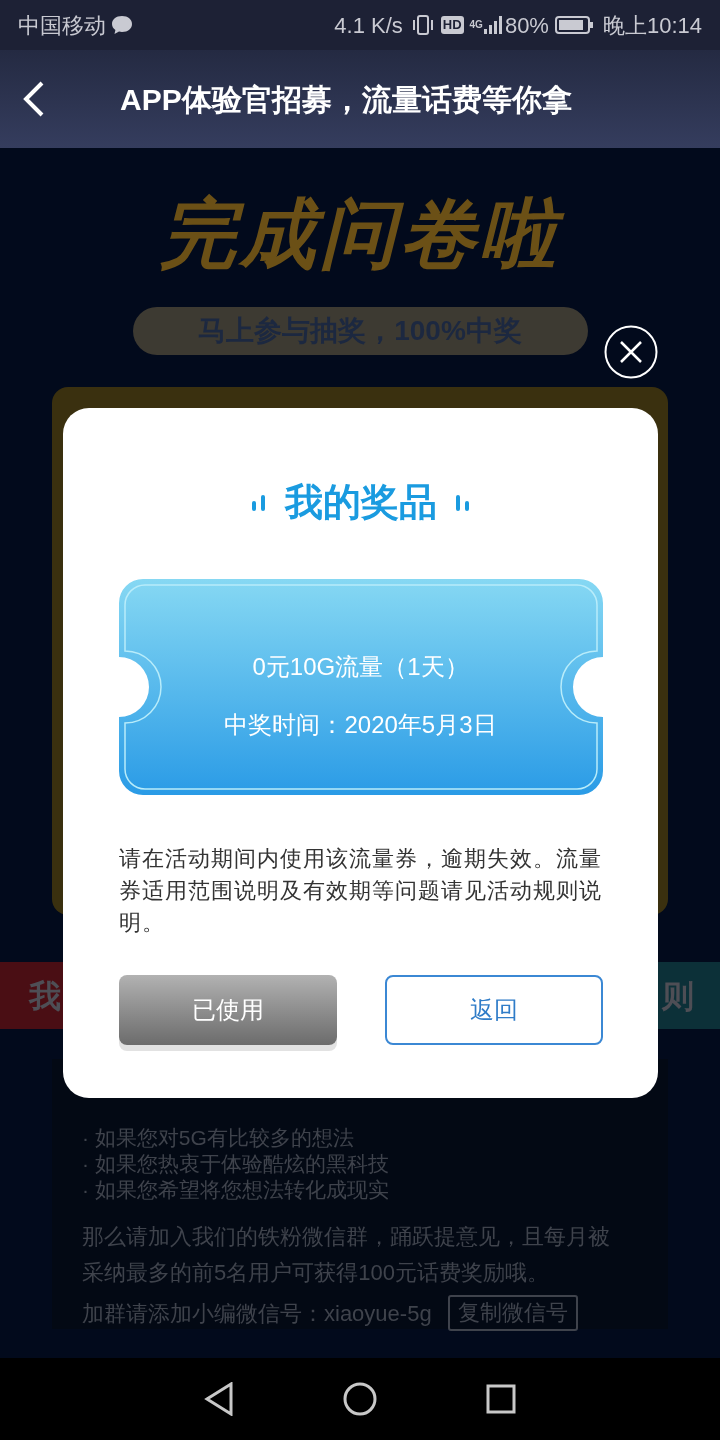 The image size is (720, 1440). Describe the element at coordinates (476, 25) in the screenshot. I see `network-type: 4G` at that location.